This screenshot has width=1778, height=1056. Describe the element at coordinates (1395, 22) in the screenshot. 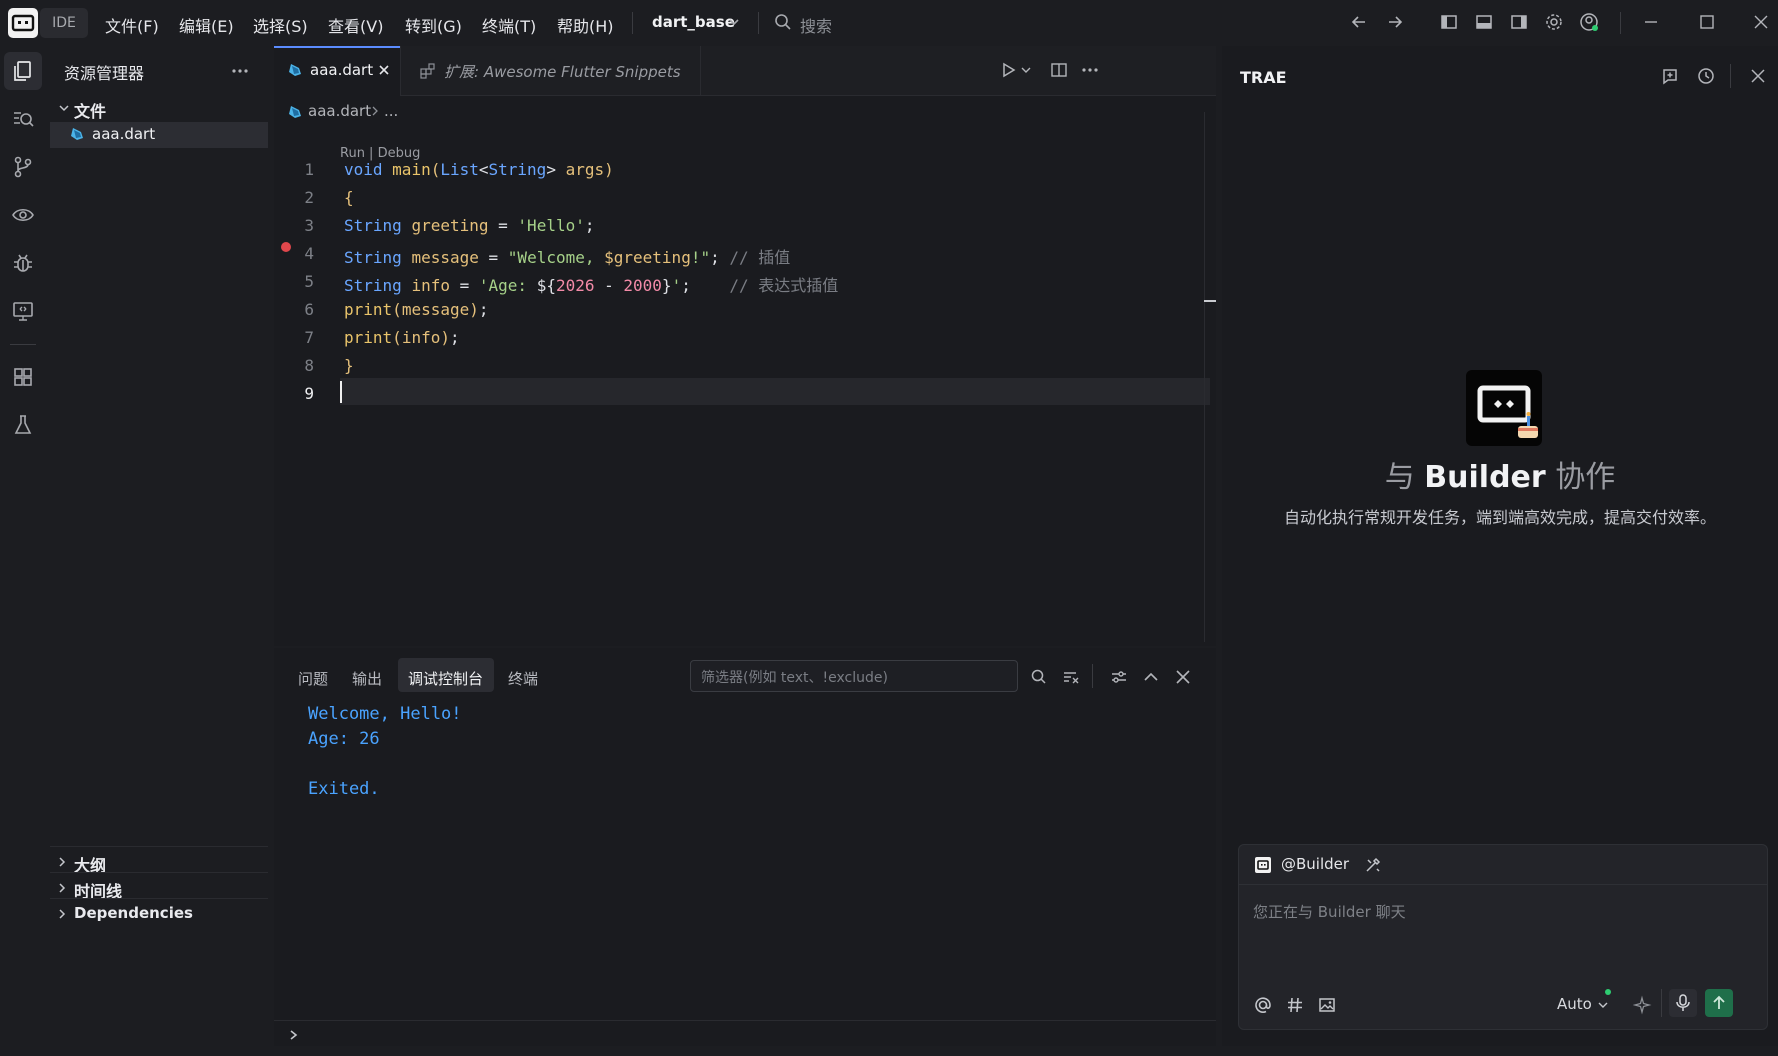

I see `forward-arrow-icon` at that location.